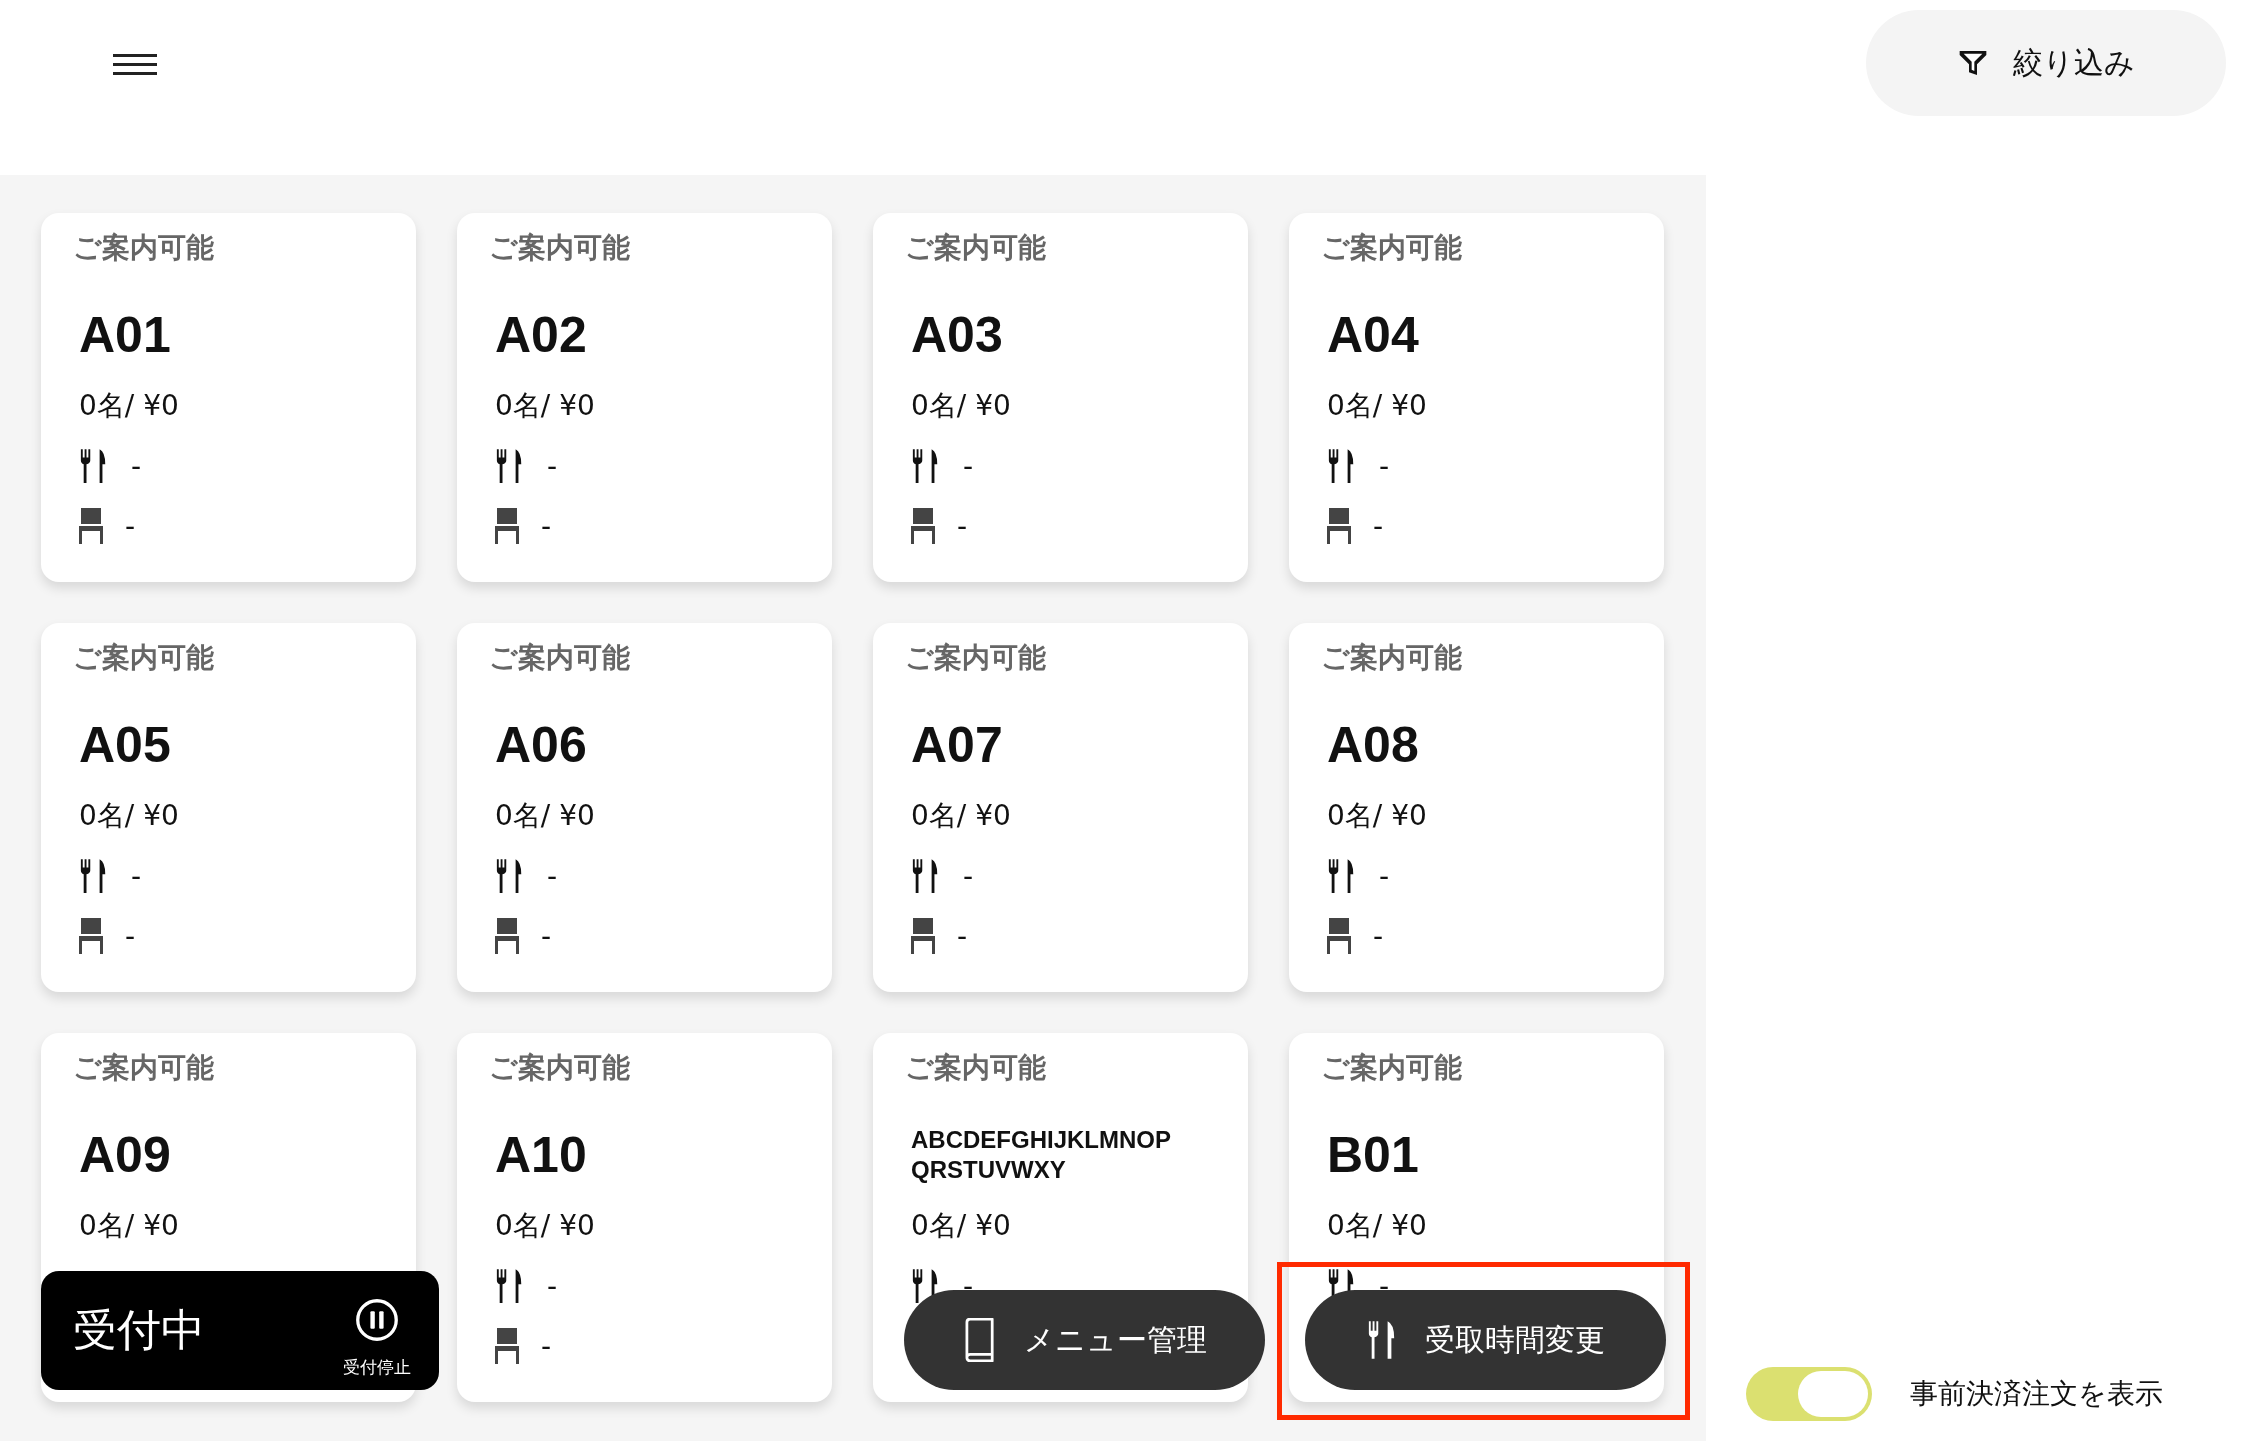 The image size is (2266, 1441). Describe the element at coordinates (139, 1330) in the screenshot. I see `reception-status: 受付中` at that location.